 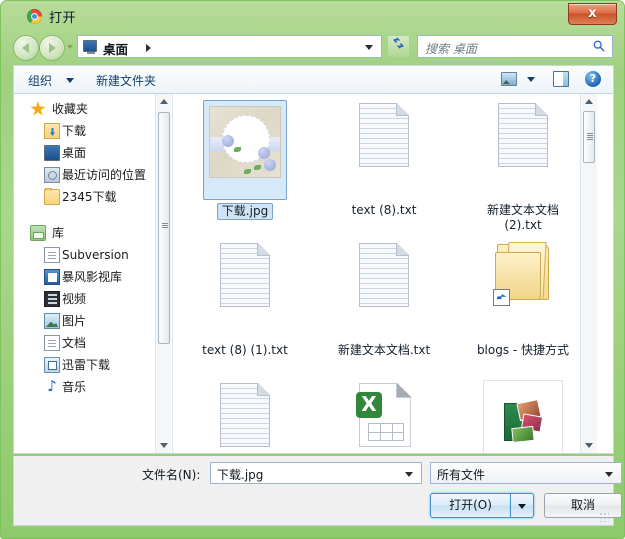 I want to click on organize-caret-icon, so click(x=70, y=80).